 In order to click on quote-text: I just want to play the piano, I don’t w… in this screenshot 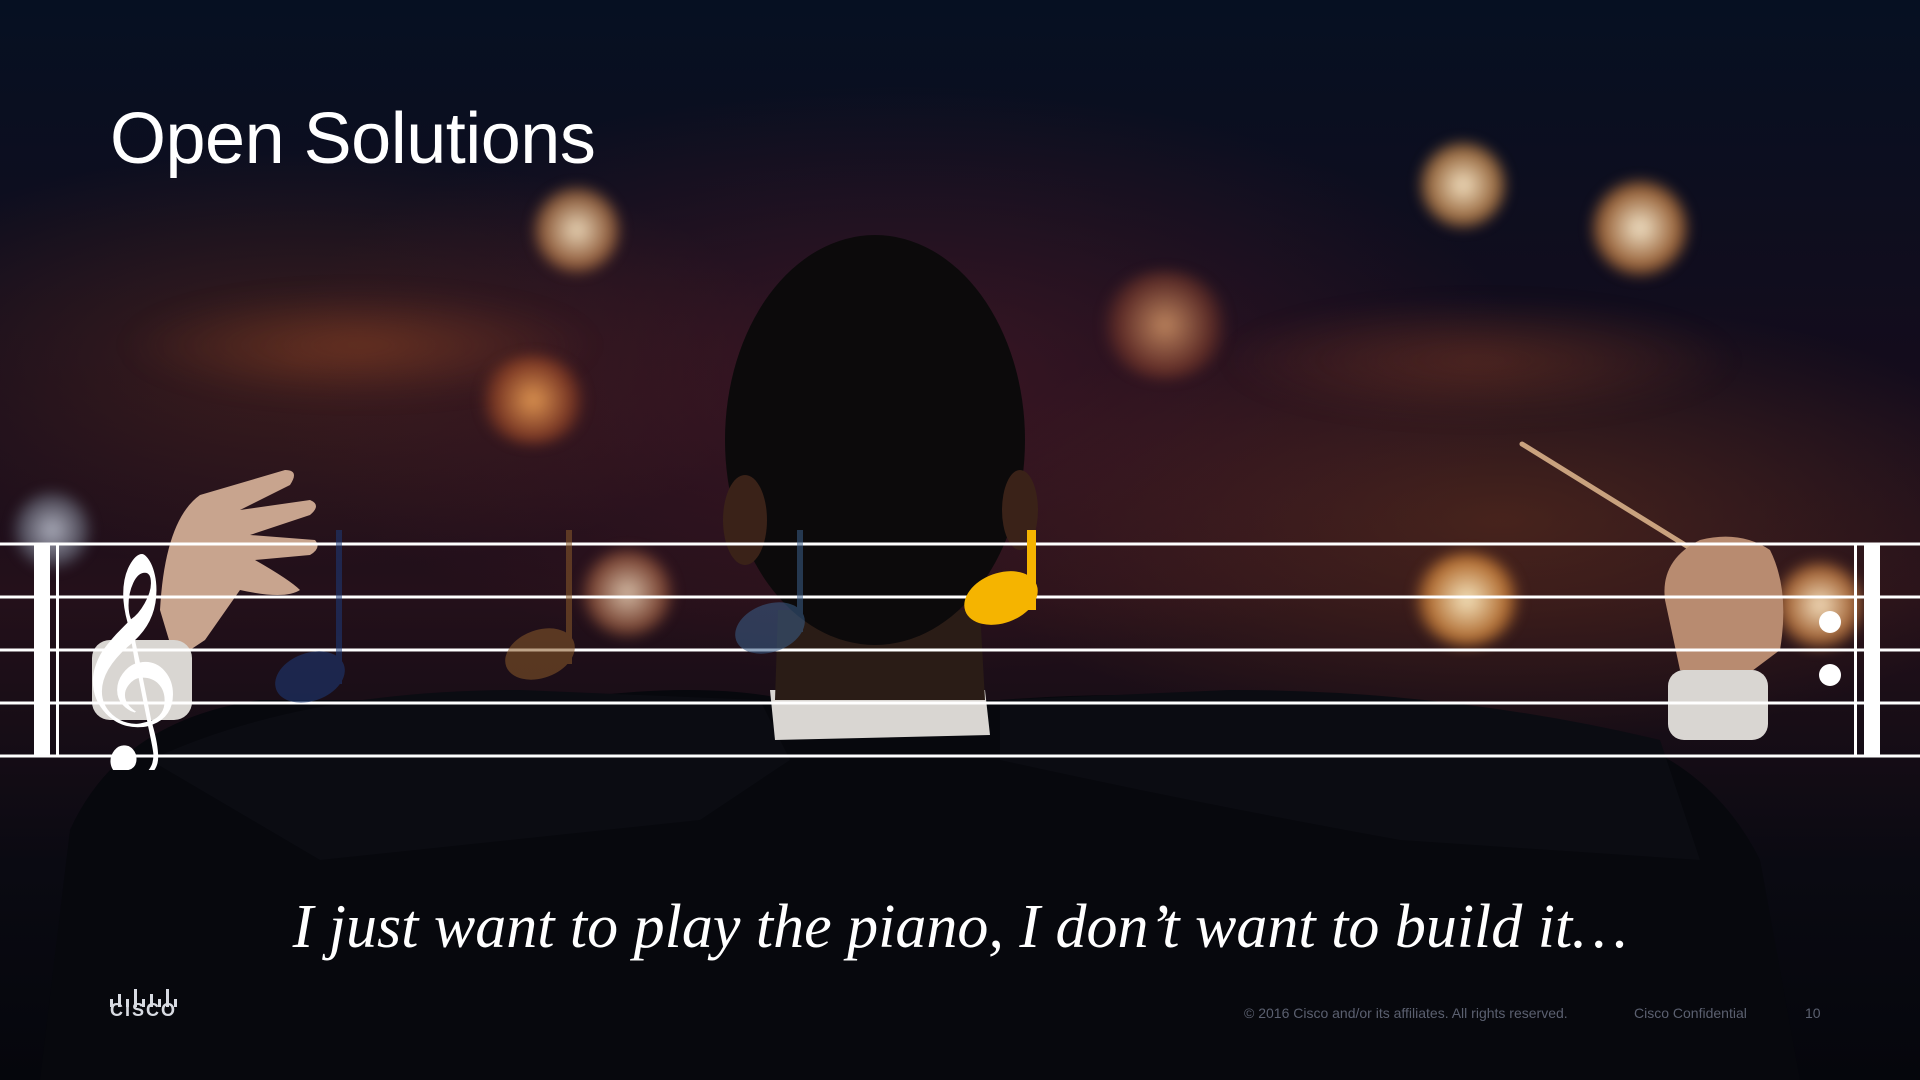, I will do `click(960, 927)`.